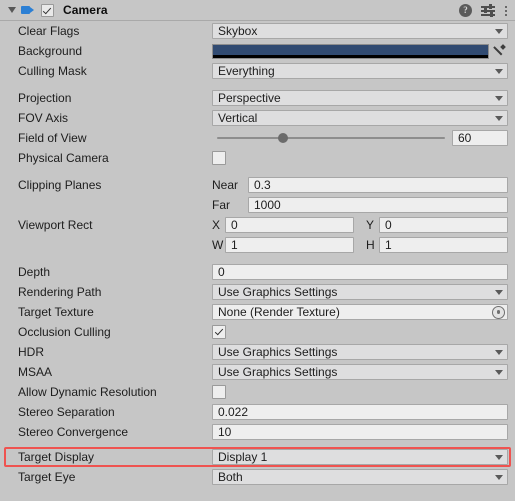 This screenshot has height=501, width=515. What do you see at coordinates (360, 272) in the screenshot?
I see `input-depth: 0` at bounding box center [360, 272].